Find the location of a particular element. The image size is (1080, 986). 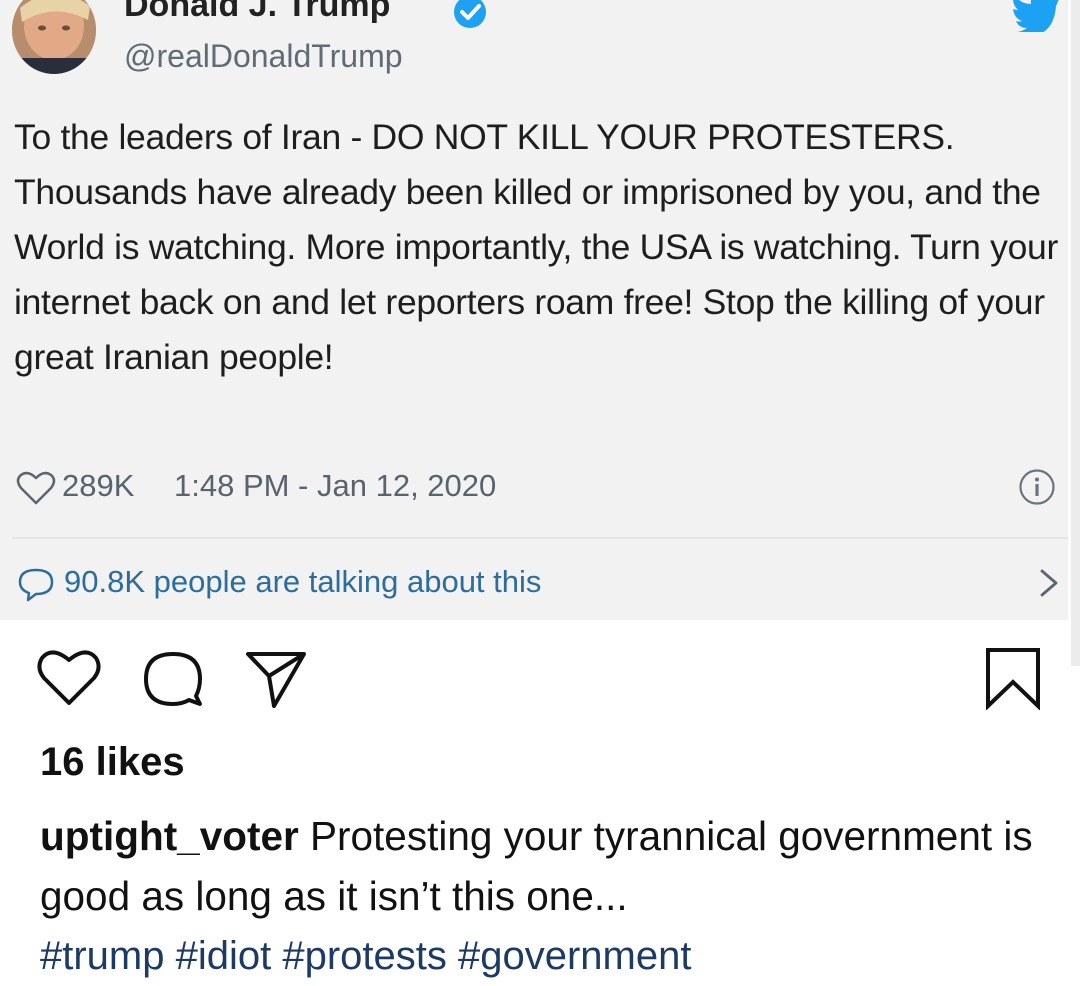

verified-badge-icon is located at coordinates (470, 14).